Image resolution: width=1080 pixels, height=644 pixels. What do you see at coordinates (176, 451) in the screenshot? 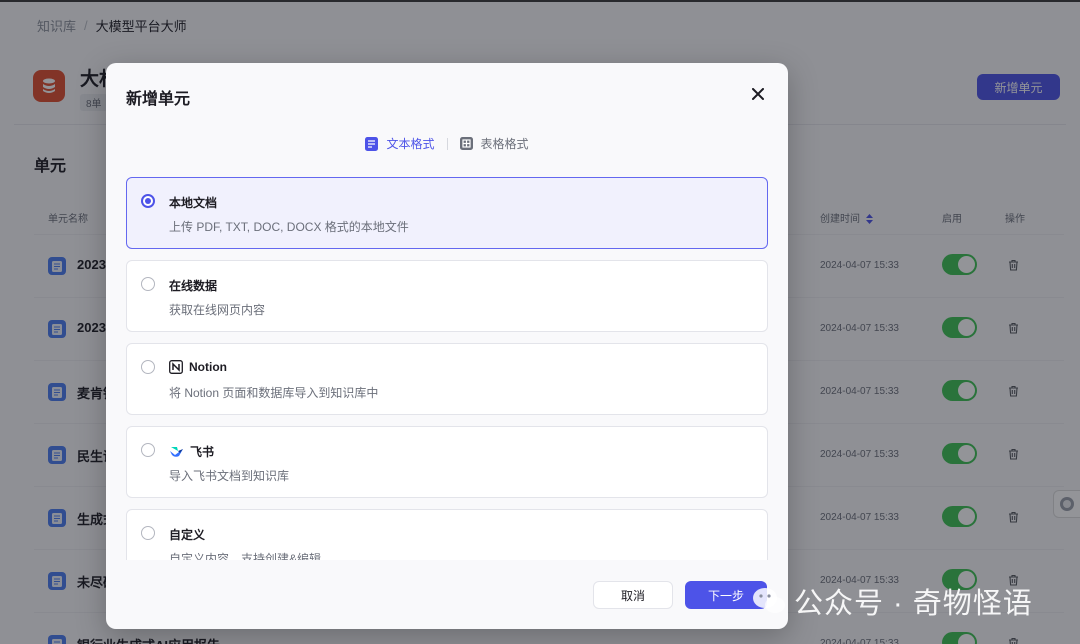
I see `feishu-icon` at bounding box center [176, 451].